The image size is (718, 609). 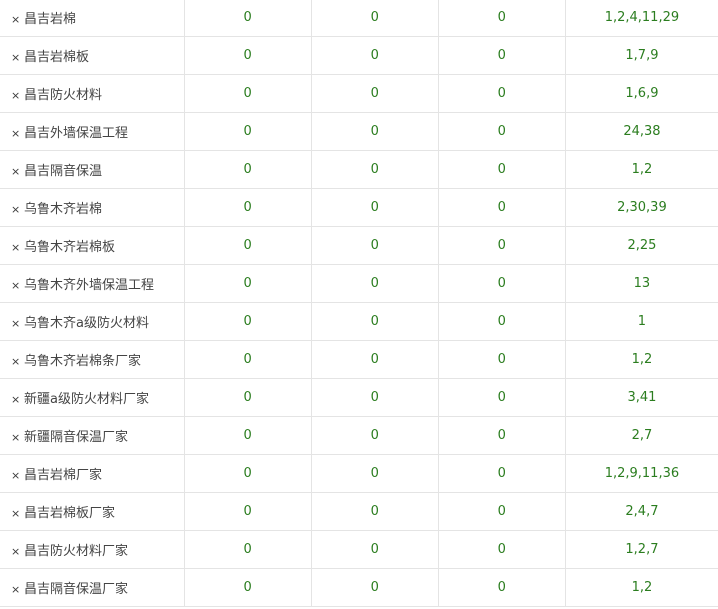 I want to click on keyword-label: 昌吉外墙保温工程, so click(x=76, y=133).